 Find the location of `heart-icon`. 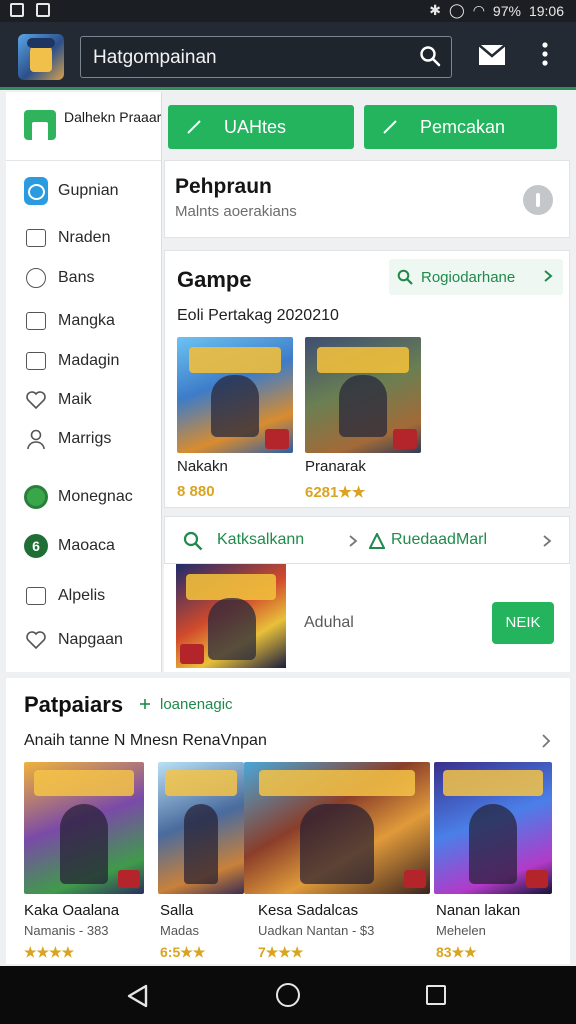

heart-icon is located at coordinates (36, 400).